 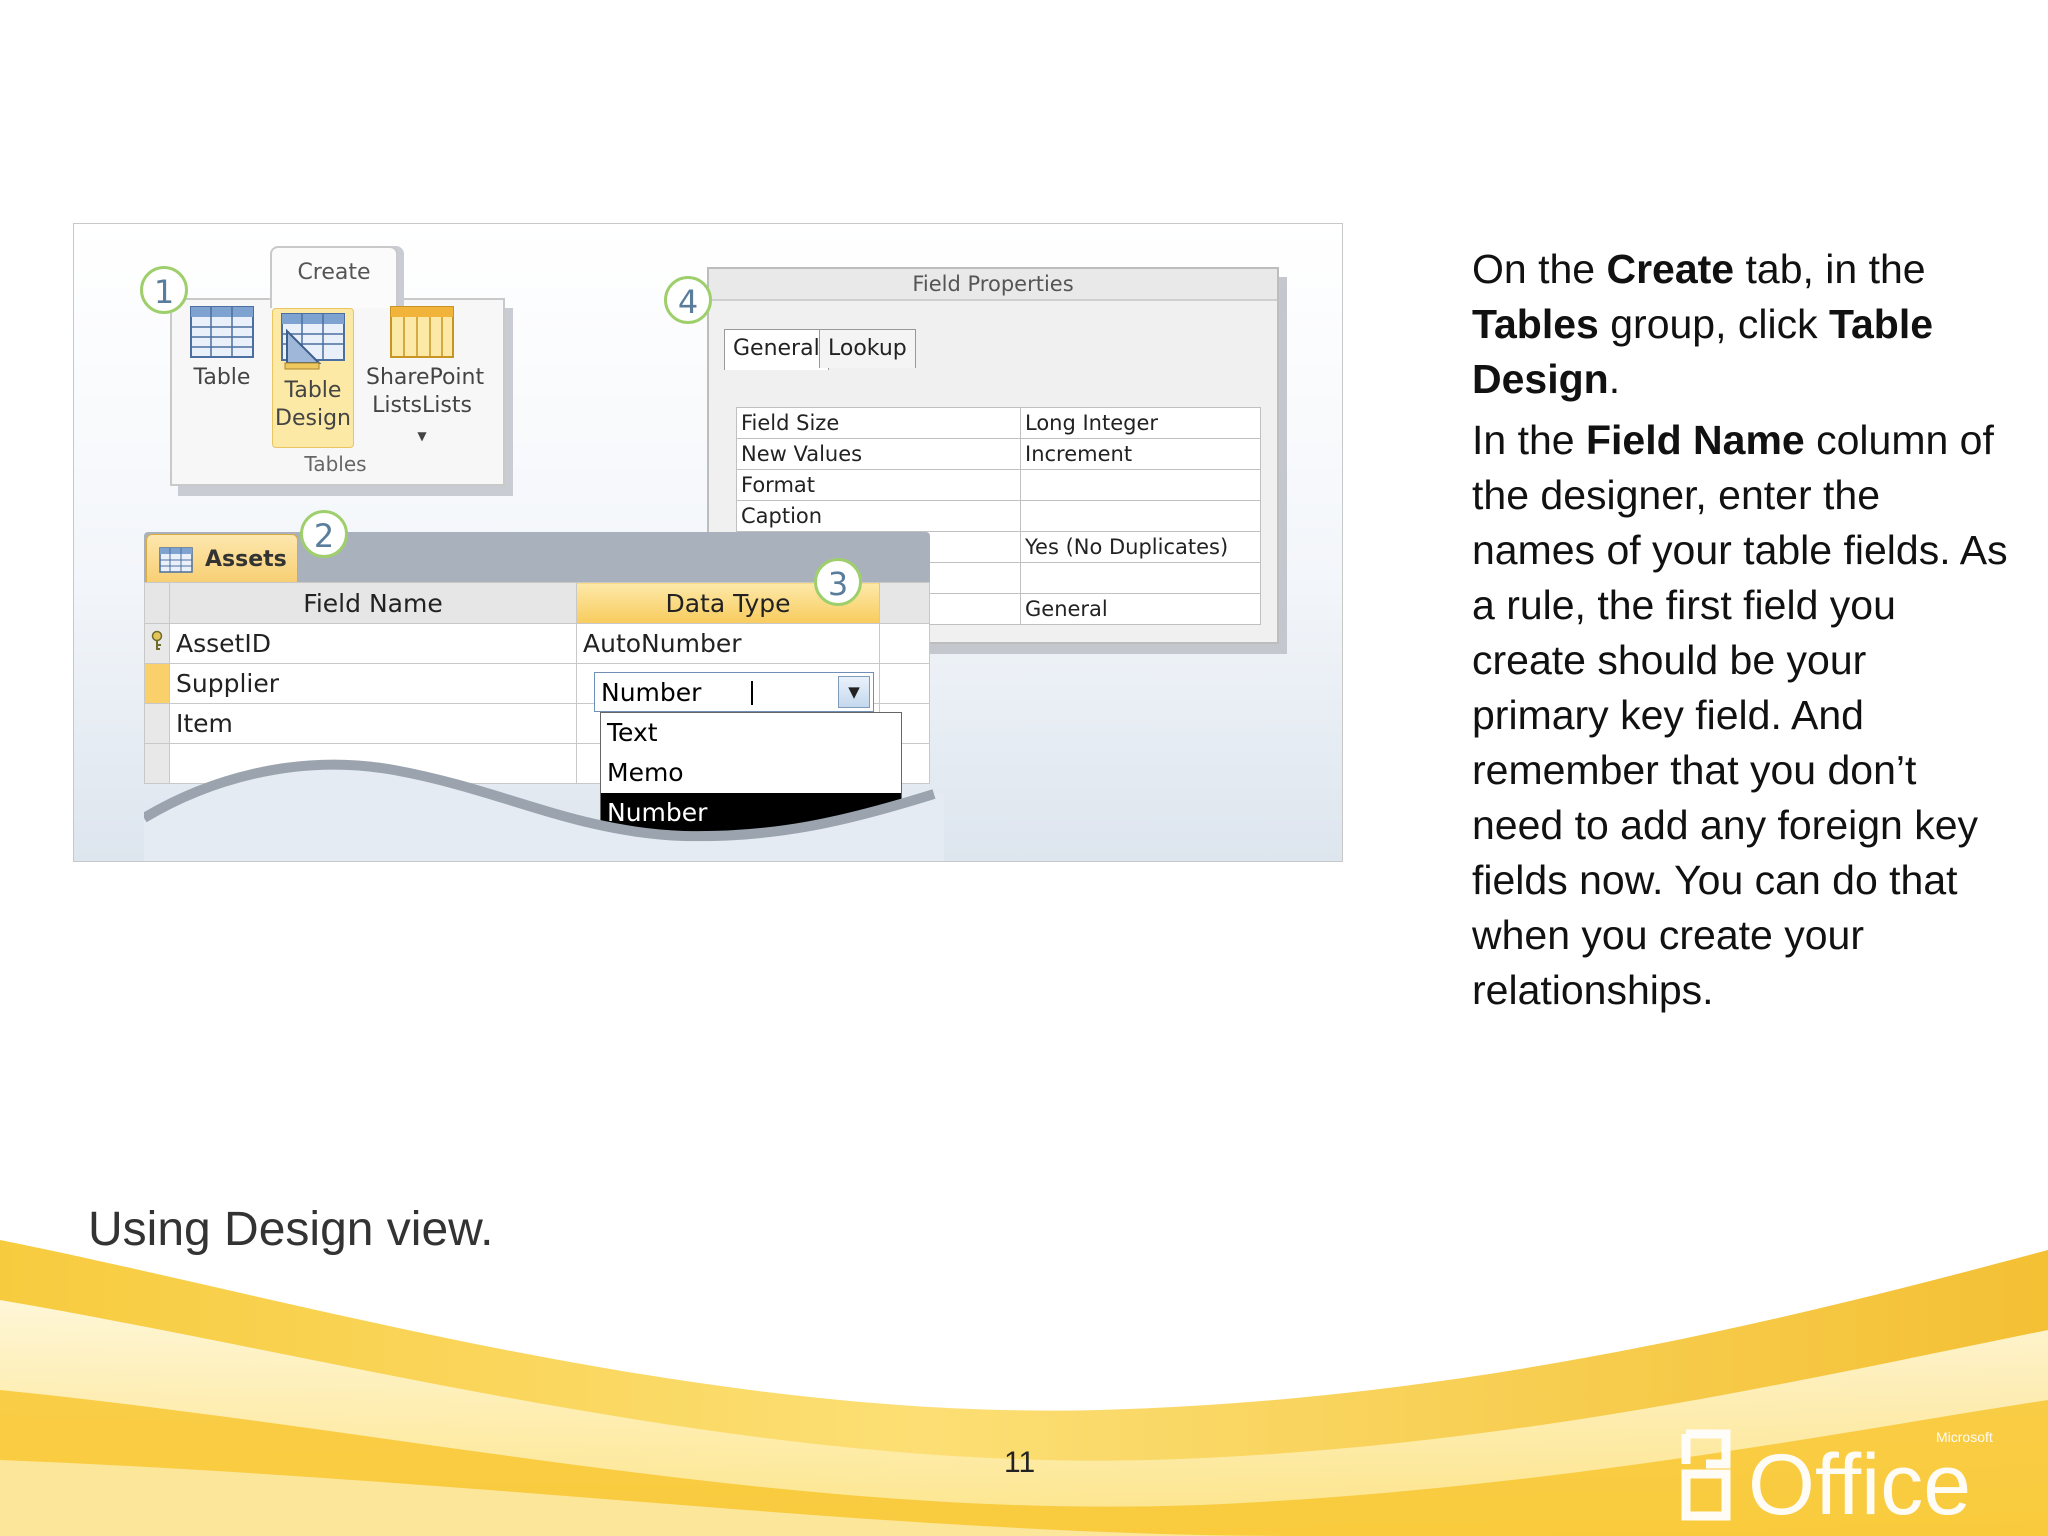 What do you see at coordinates (397, 405) in the screenshot?
I see `sharepoint-label-2: Lists` at bounding box center [397, 405].